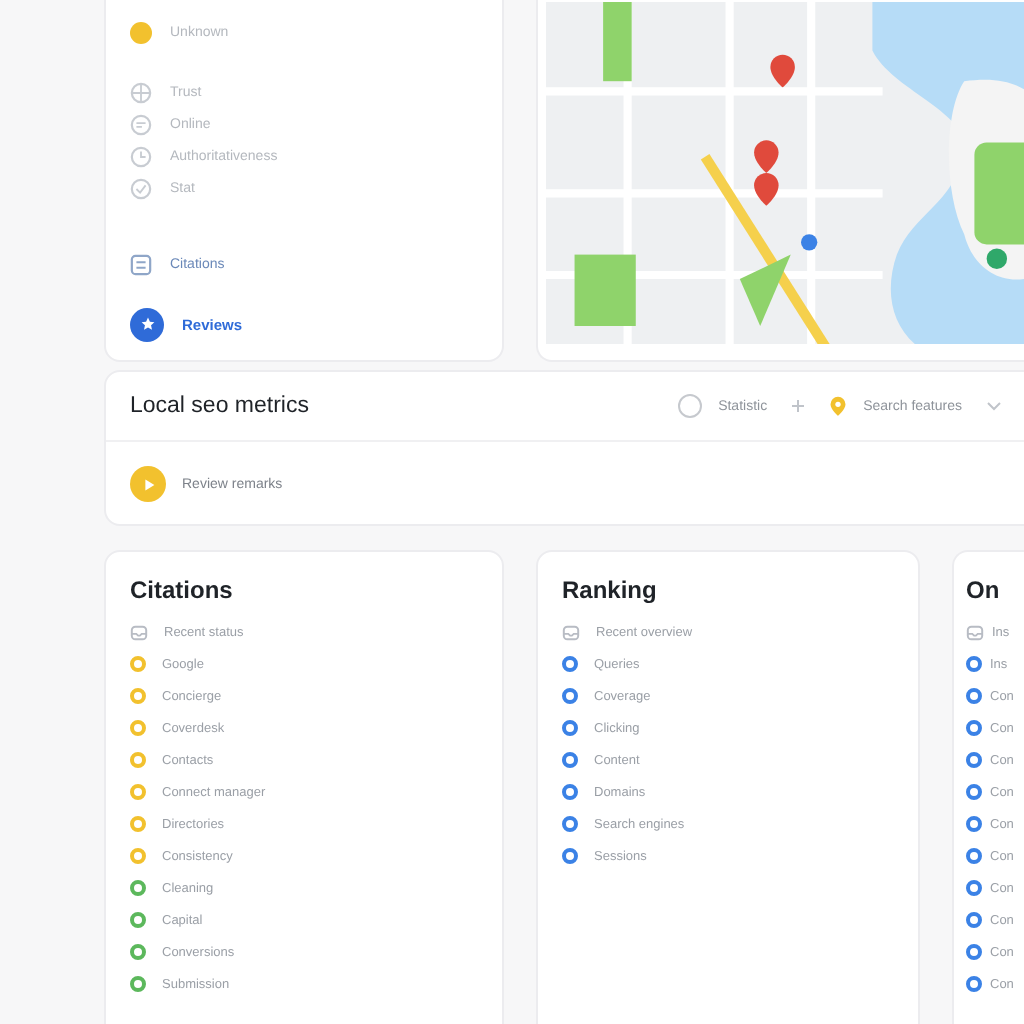  I want to click on list-icon, so click(141, 264).